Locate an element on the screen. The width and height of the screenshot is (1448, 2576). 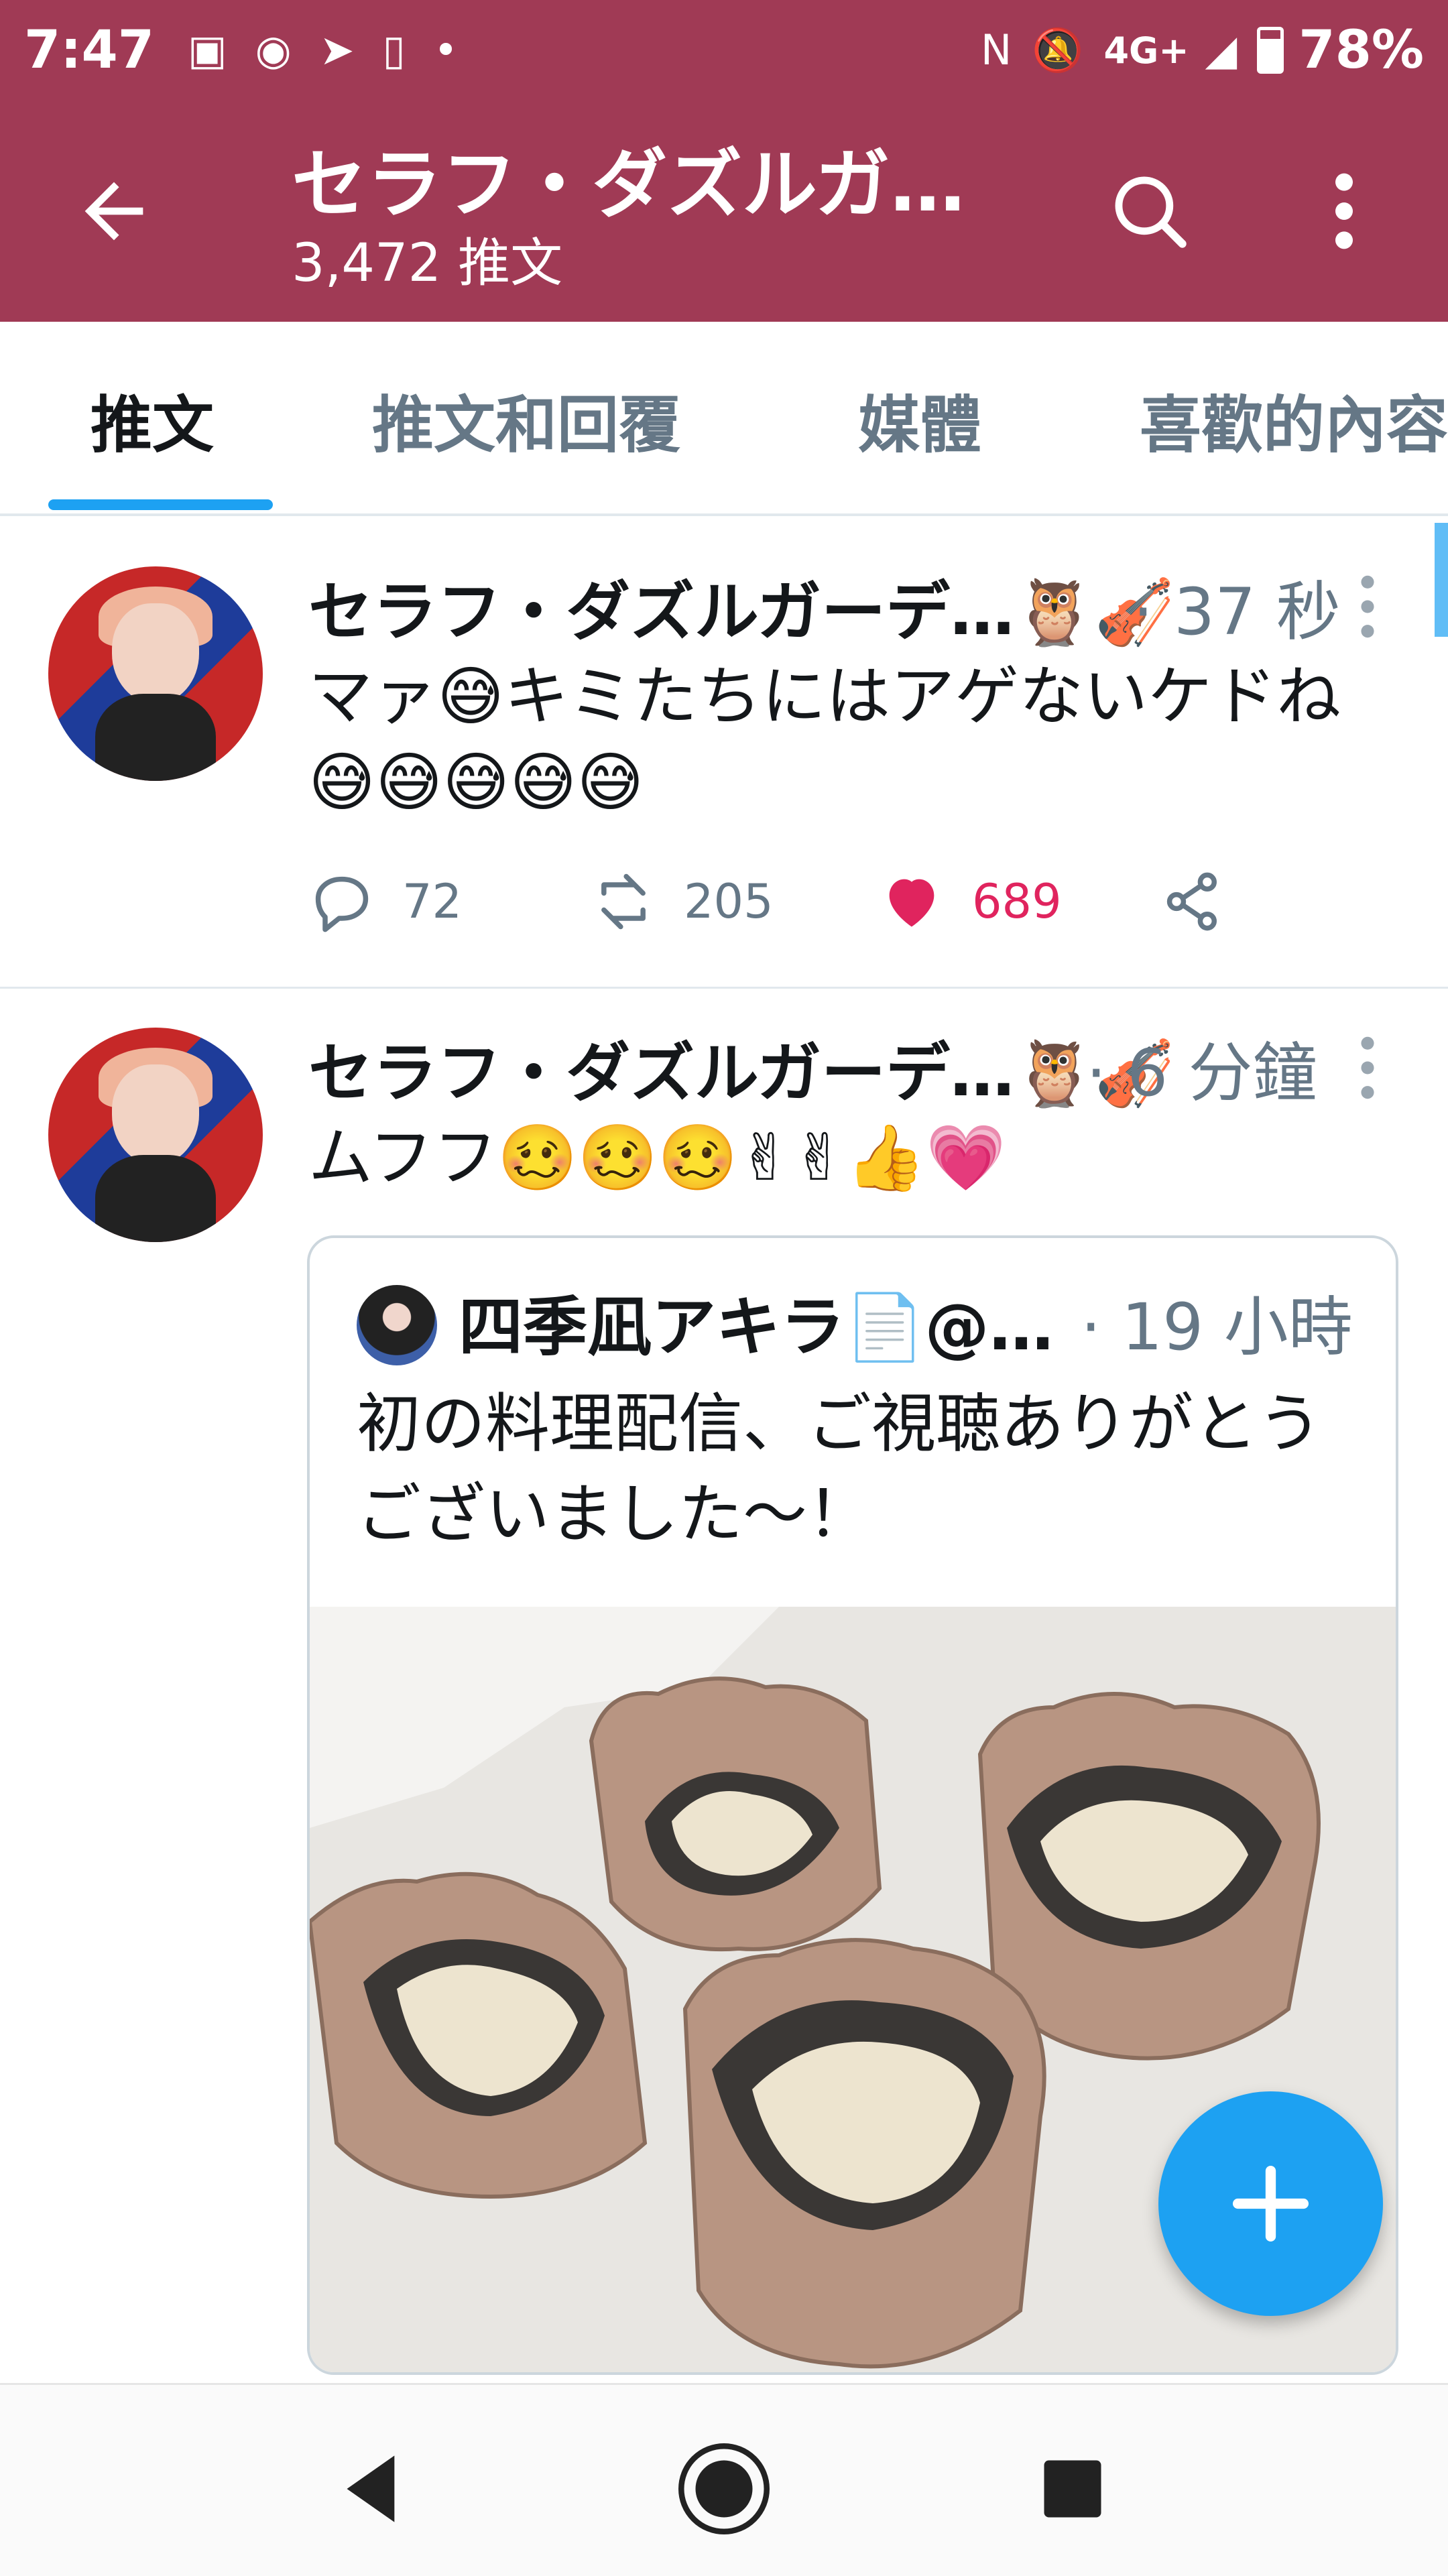
back-button is located at coordinates (114, 212).